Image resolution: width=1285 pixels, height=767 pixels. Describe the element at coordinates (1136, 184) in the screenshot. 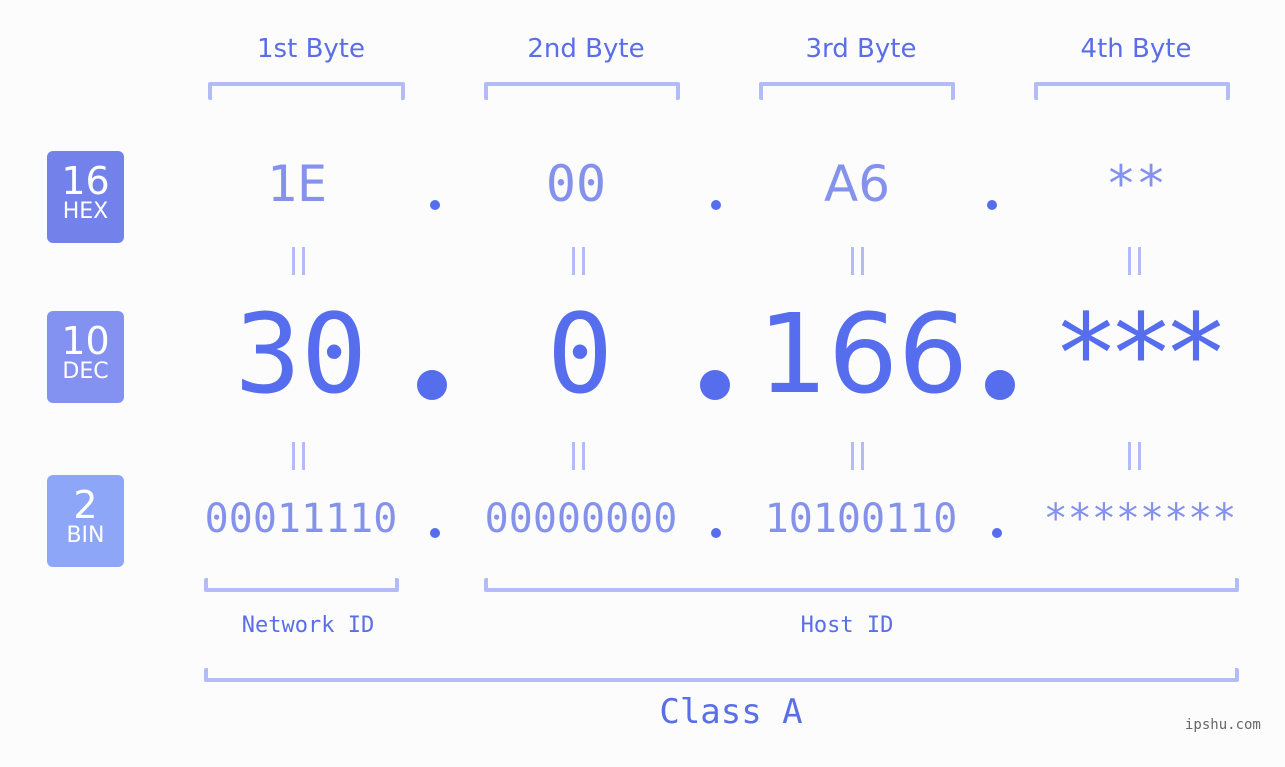

I see `hex-byte-4: **` at that location.